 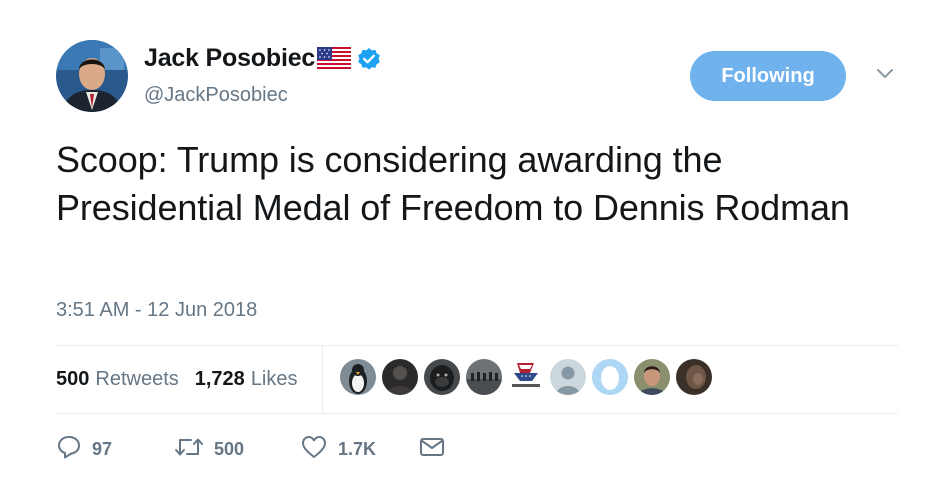 I want to click on author-avatar, so click(x=92, y=76).